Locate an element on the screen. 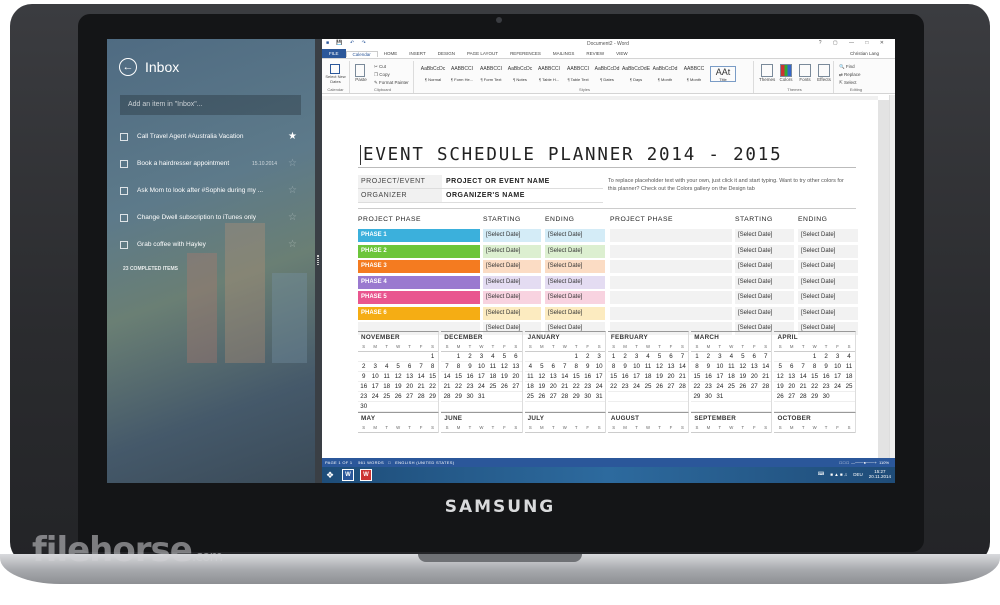 The height and width of the screenshot is (605, 1000). phase-name: PHASE 1 is located at coordinates (419, 236).